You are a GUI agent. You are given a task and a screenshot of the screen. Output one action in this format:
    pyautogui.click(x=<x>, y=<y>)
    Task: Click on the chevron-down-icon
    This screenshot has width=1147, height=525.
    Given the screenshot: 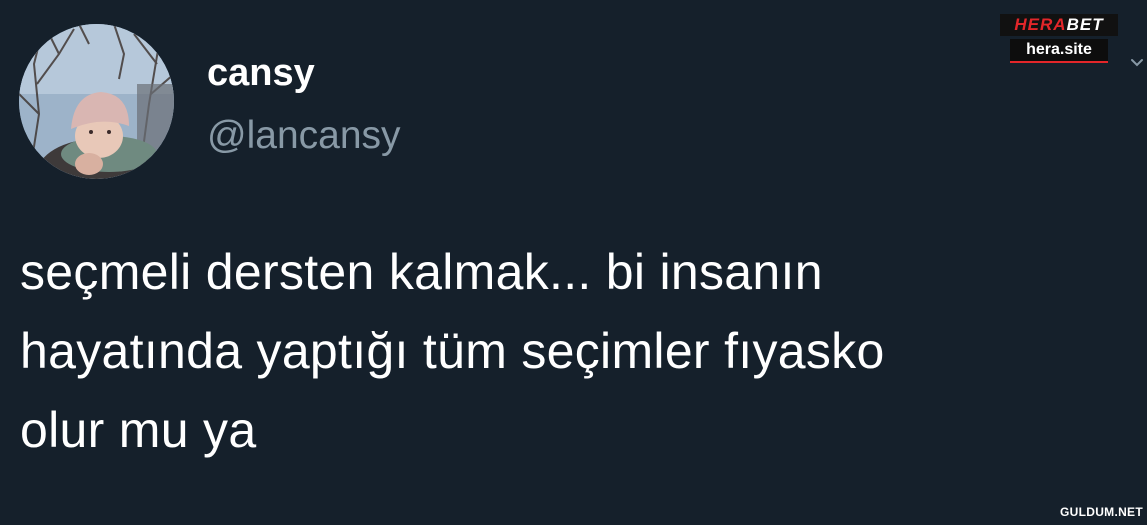 What is the action you would take?
    pyautogui.click(x=1137, y=63)
    